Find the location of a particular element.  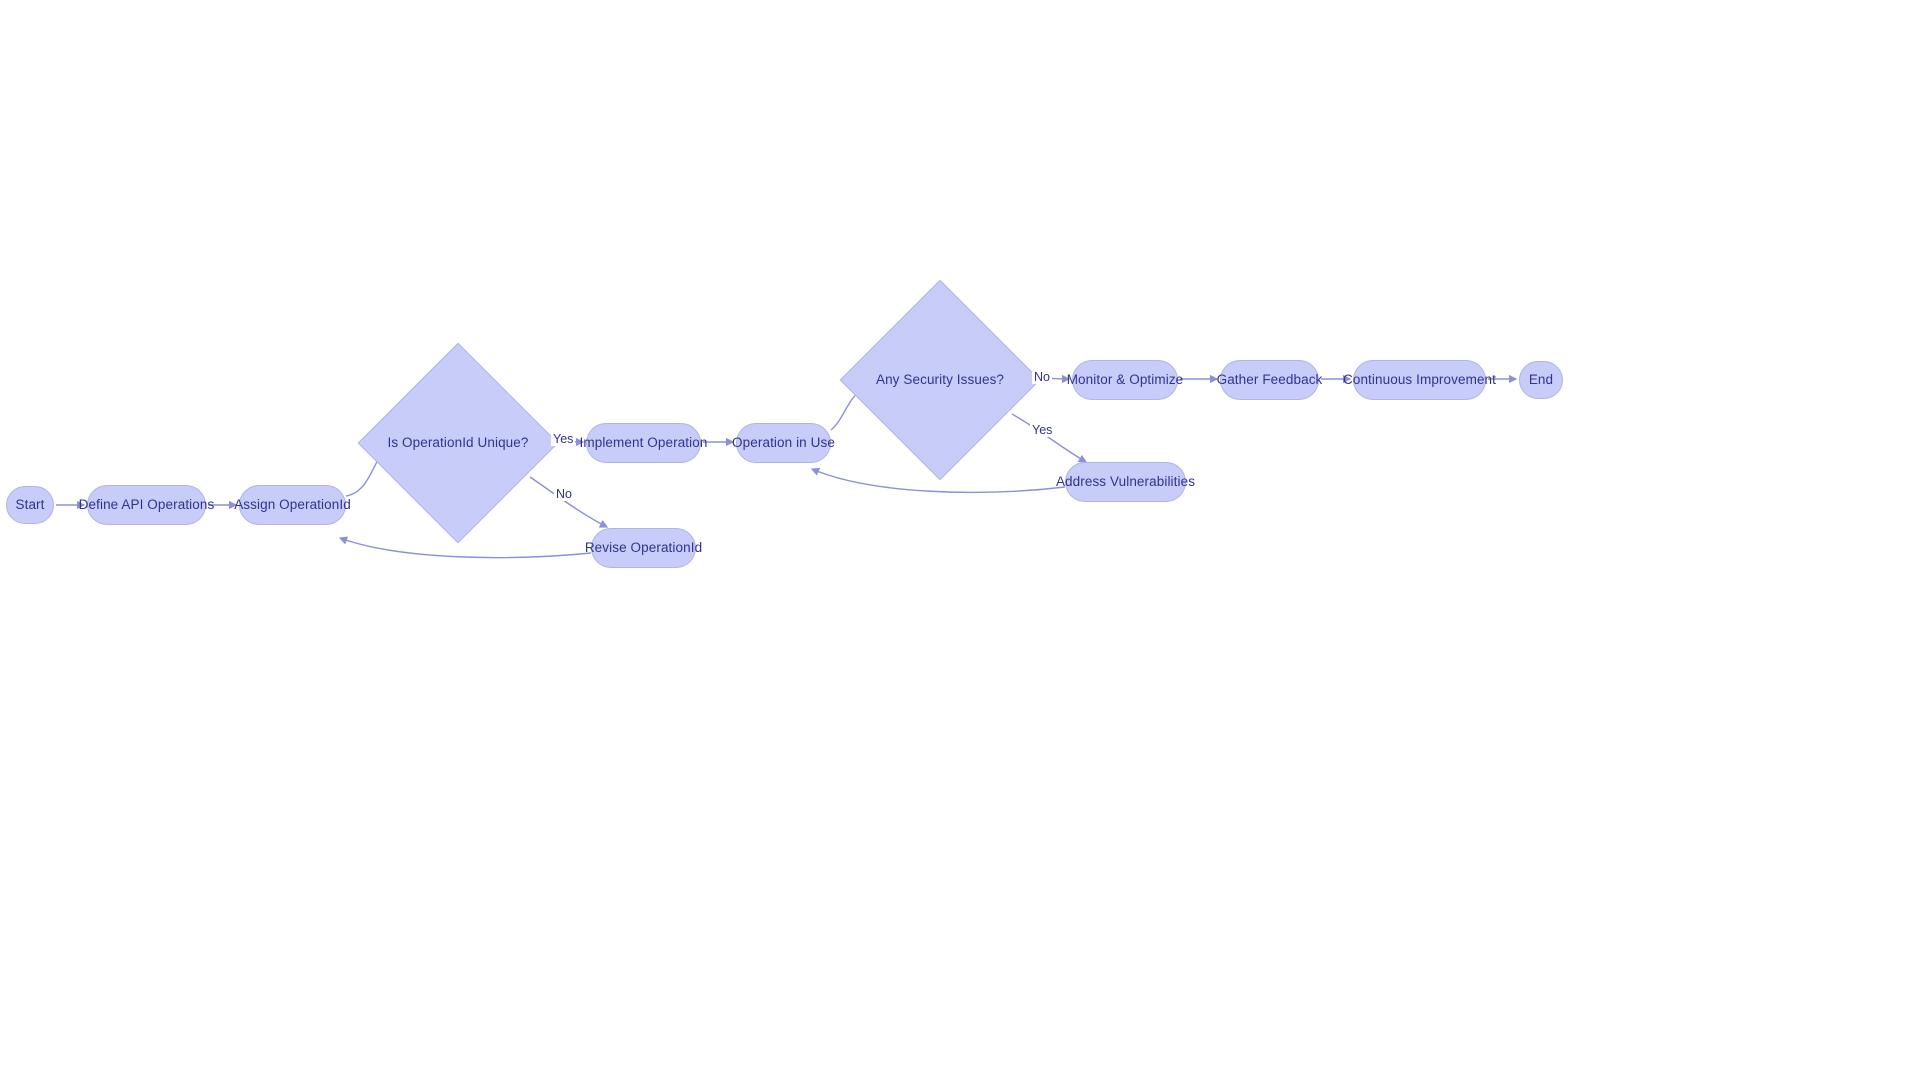

node-label-operation_in_use: Operation in Use is located at coordinates (783, 442).